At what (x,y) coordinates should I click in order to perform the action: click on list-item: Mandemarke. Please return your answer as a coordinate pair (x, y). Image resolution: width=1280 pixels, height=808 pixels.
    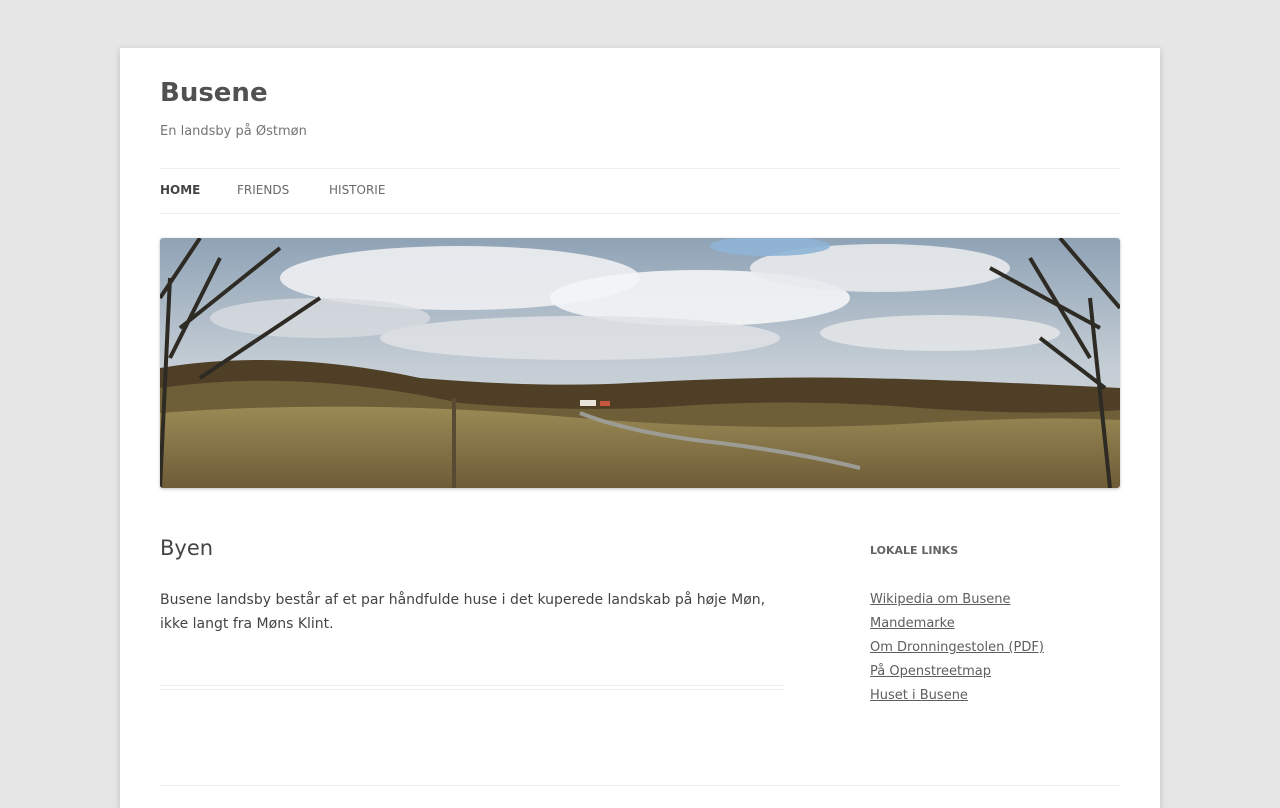
    Looking at the image, I should click on (957, 624).